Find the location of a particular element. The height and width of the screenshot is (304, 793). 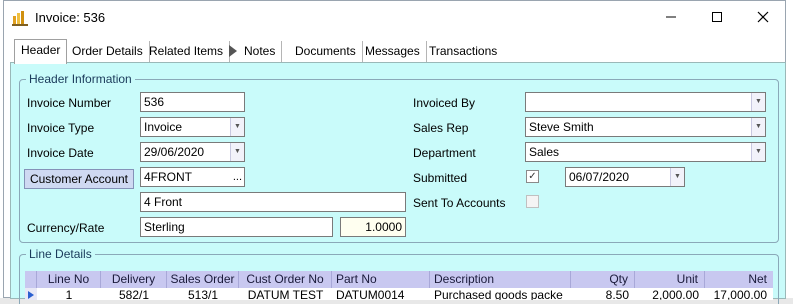

minimize-icon is located at coordinates (671, 17).